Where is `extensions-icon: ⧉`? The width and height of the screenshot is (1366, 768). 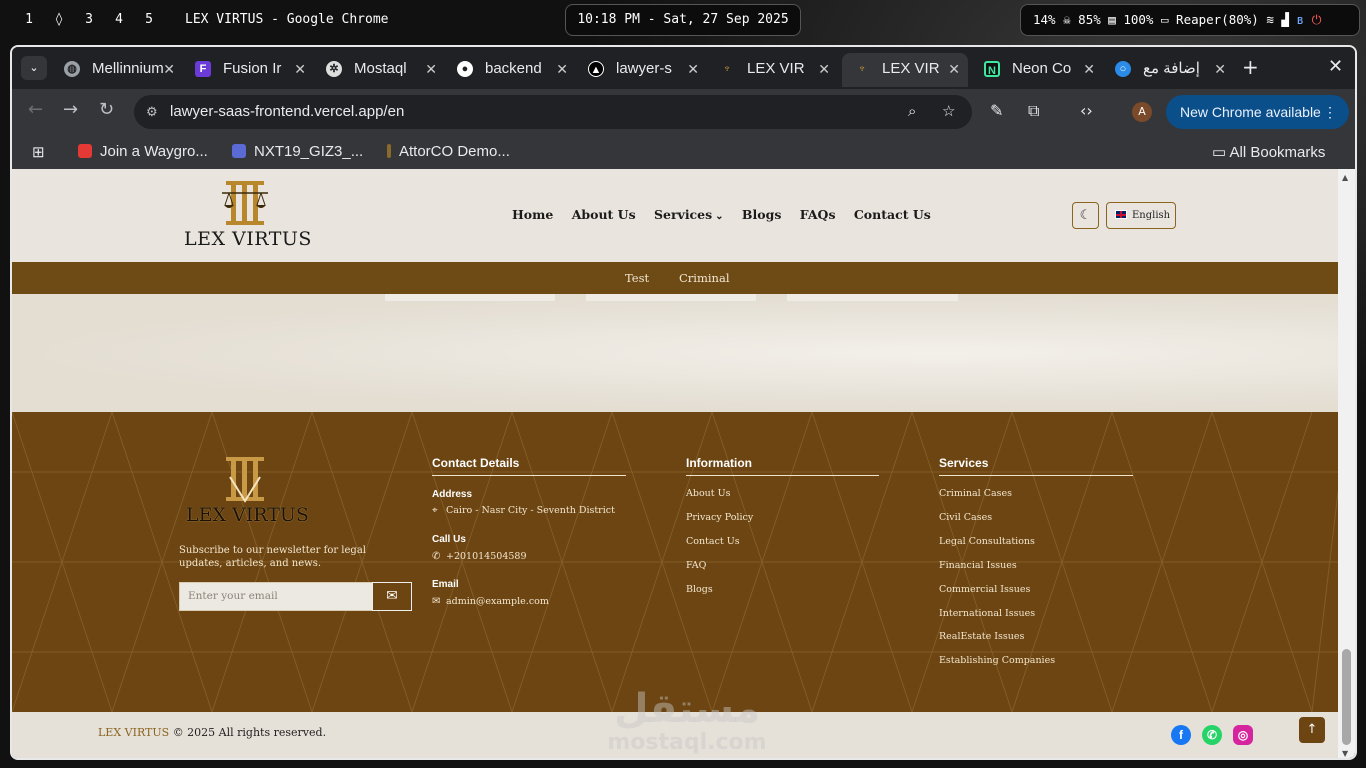 extensions-icon: ⧉ is located at coordinates (1033, 111).